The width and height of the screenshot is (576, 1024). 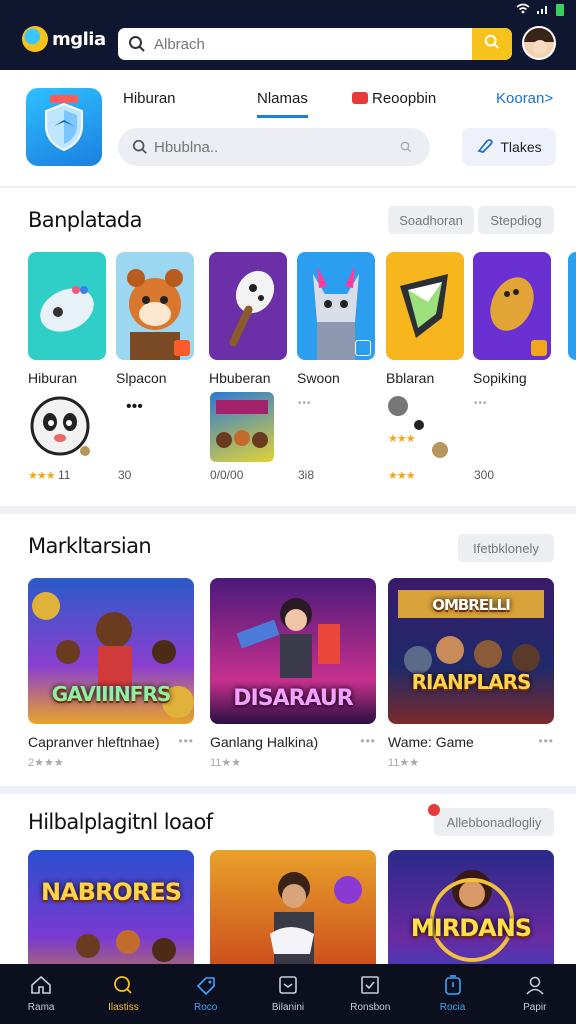 I want to click on avatar, so click(x=539, y=43).